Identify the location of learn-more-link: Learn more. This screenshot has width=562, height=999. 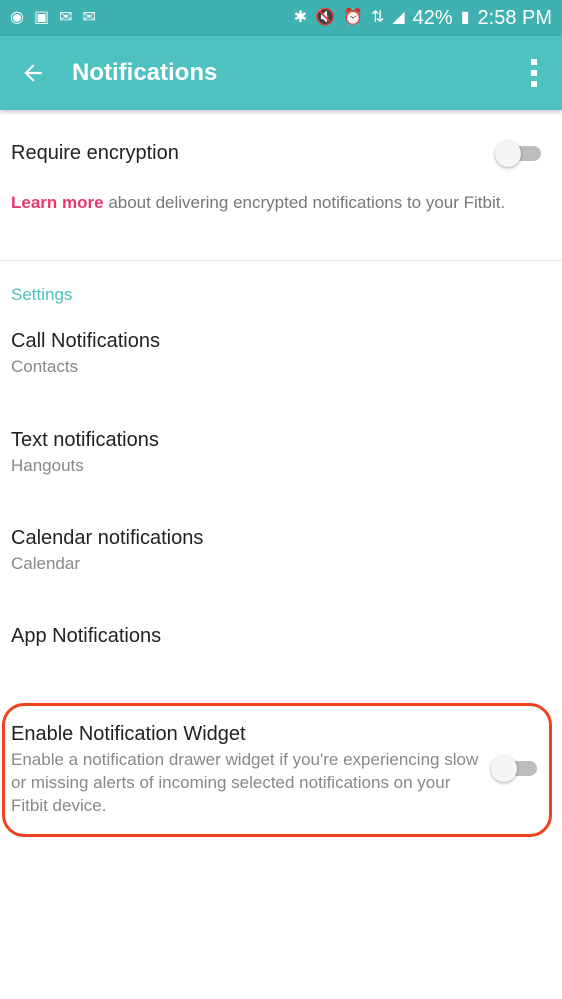
(57, 202).